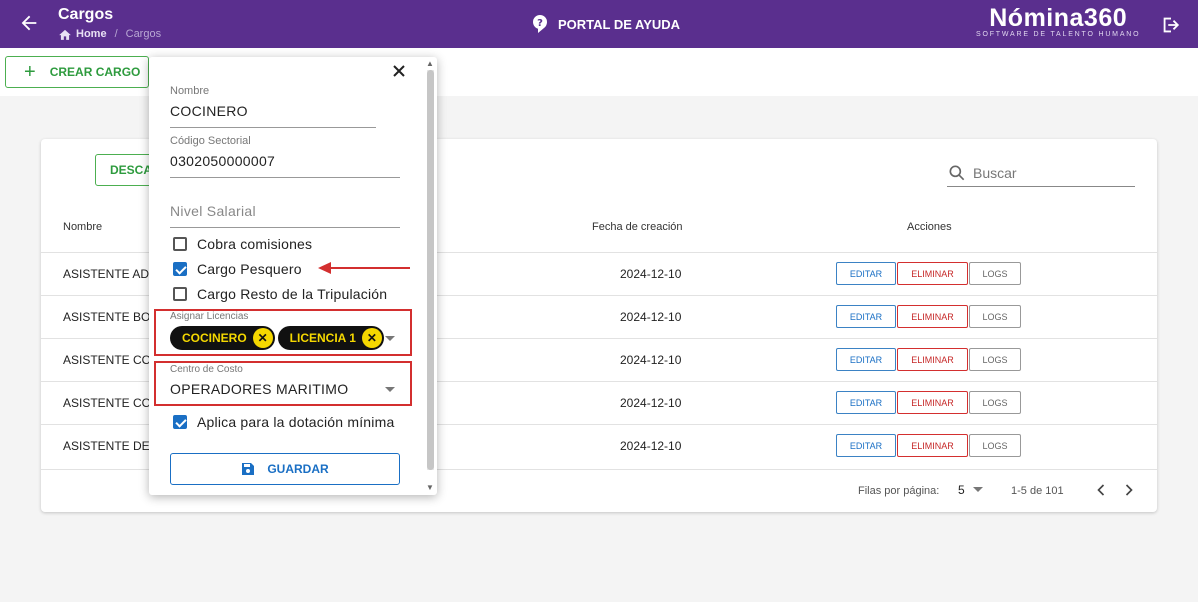 The height and width of the screenshot is (602, 1198). Describe the element at coordinates (390, 389) in the screenshot. I see `centro-costo-dropdown-icon` at that location.